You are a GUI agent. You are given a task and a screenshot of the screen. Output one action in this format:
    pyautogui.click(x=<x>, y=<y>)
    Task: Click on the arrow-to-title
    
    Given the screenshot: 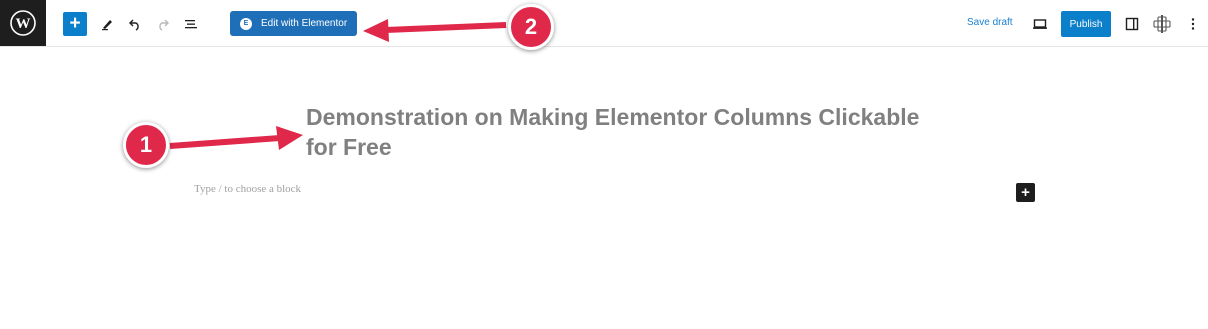 What is the action you would take?
    pyautogui.click(x=236, y=138)
    